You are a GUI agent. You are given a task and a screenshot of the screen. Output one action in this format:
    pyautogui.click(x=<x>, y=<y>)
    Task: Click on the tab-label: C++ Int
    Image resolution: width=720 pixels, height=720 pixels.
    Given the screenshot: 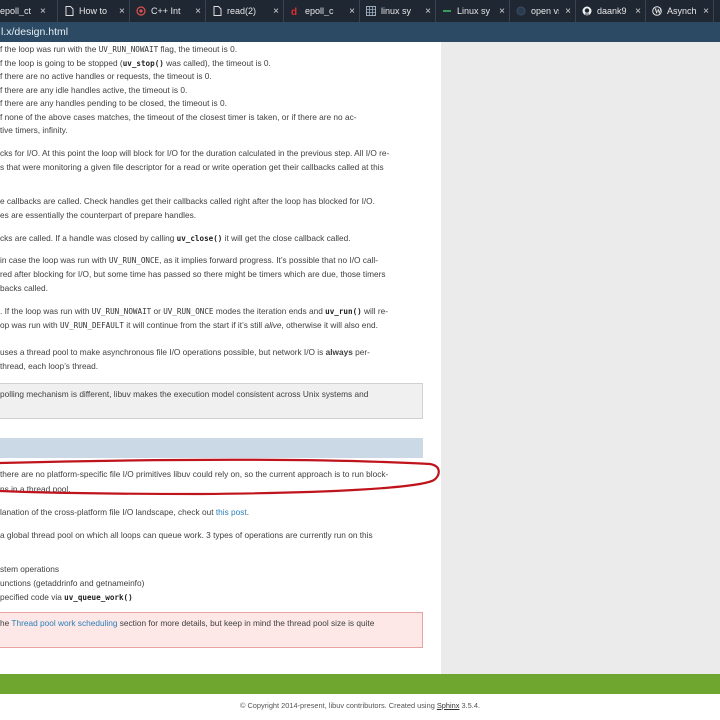 What is the action you would take?
    pyautogui.click(x=166, y=11)
    